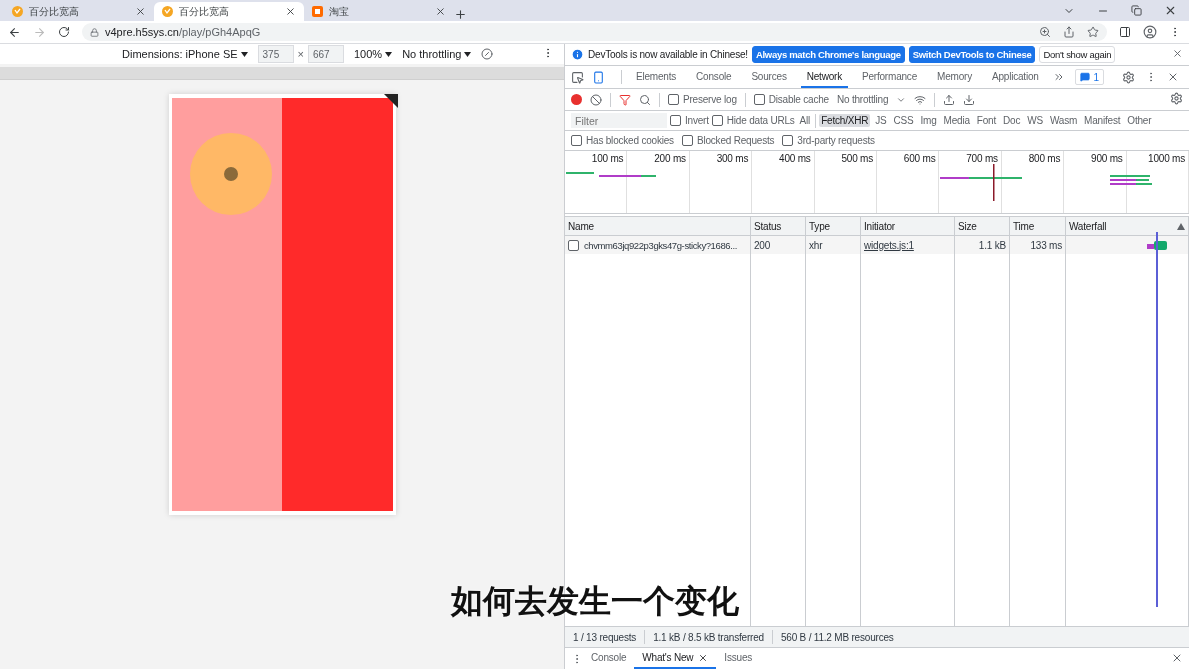 Image resolution: width=1189 pixels, height=669 pixels. Describe the element at coordinates (738, 658) in the screenshot. I see `drawer-tab: Issues` at that location.